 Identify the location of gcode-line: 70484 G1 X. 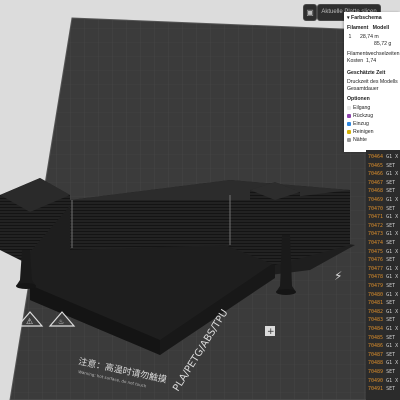
(383, 329).